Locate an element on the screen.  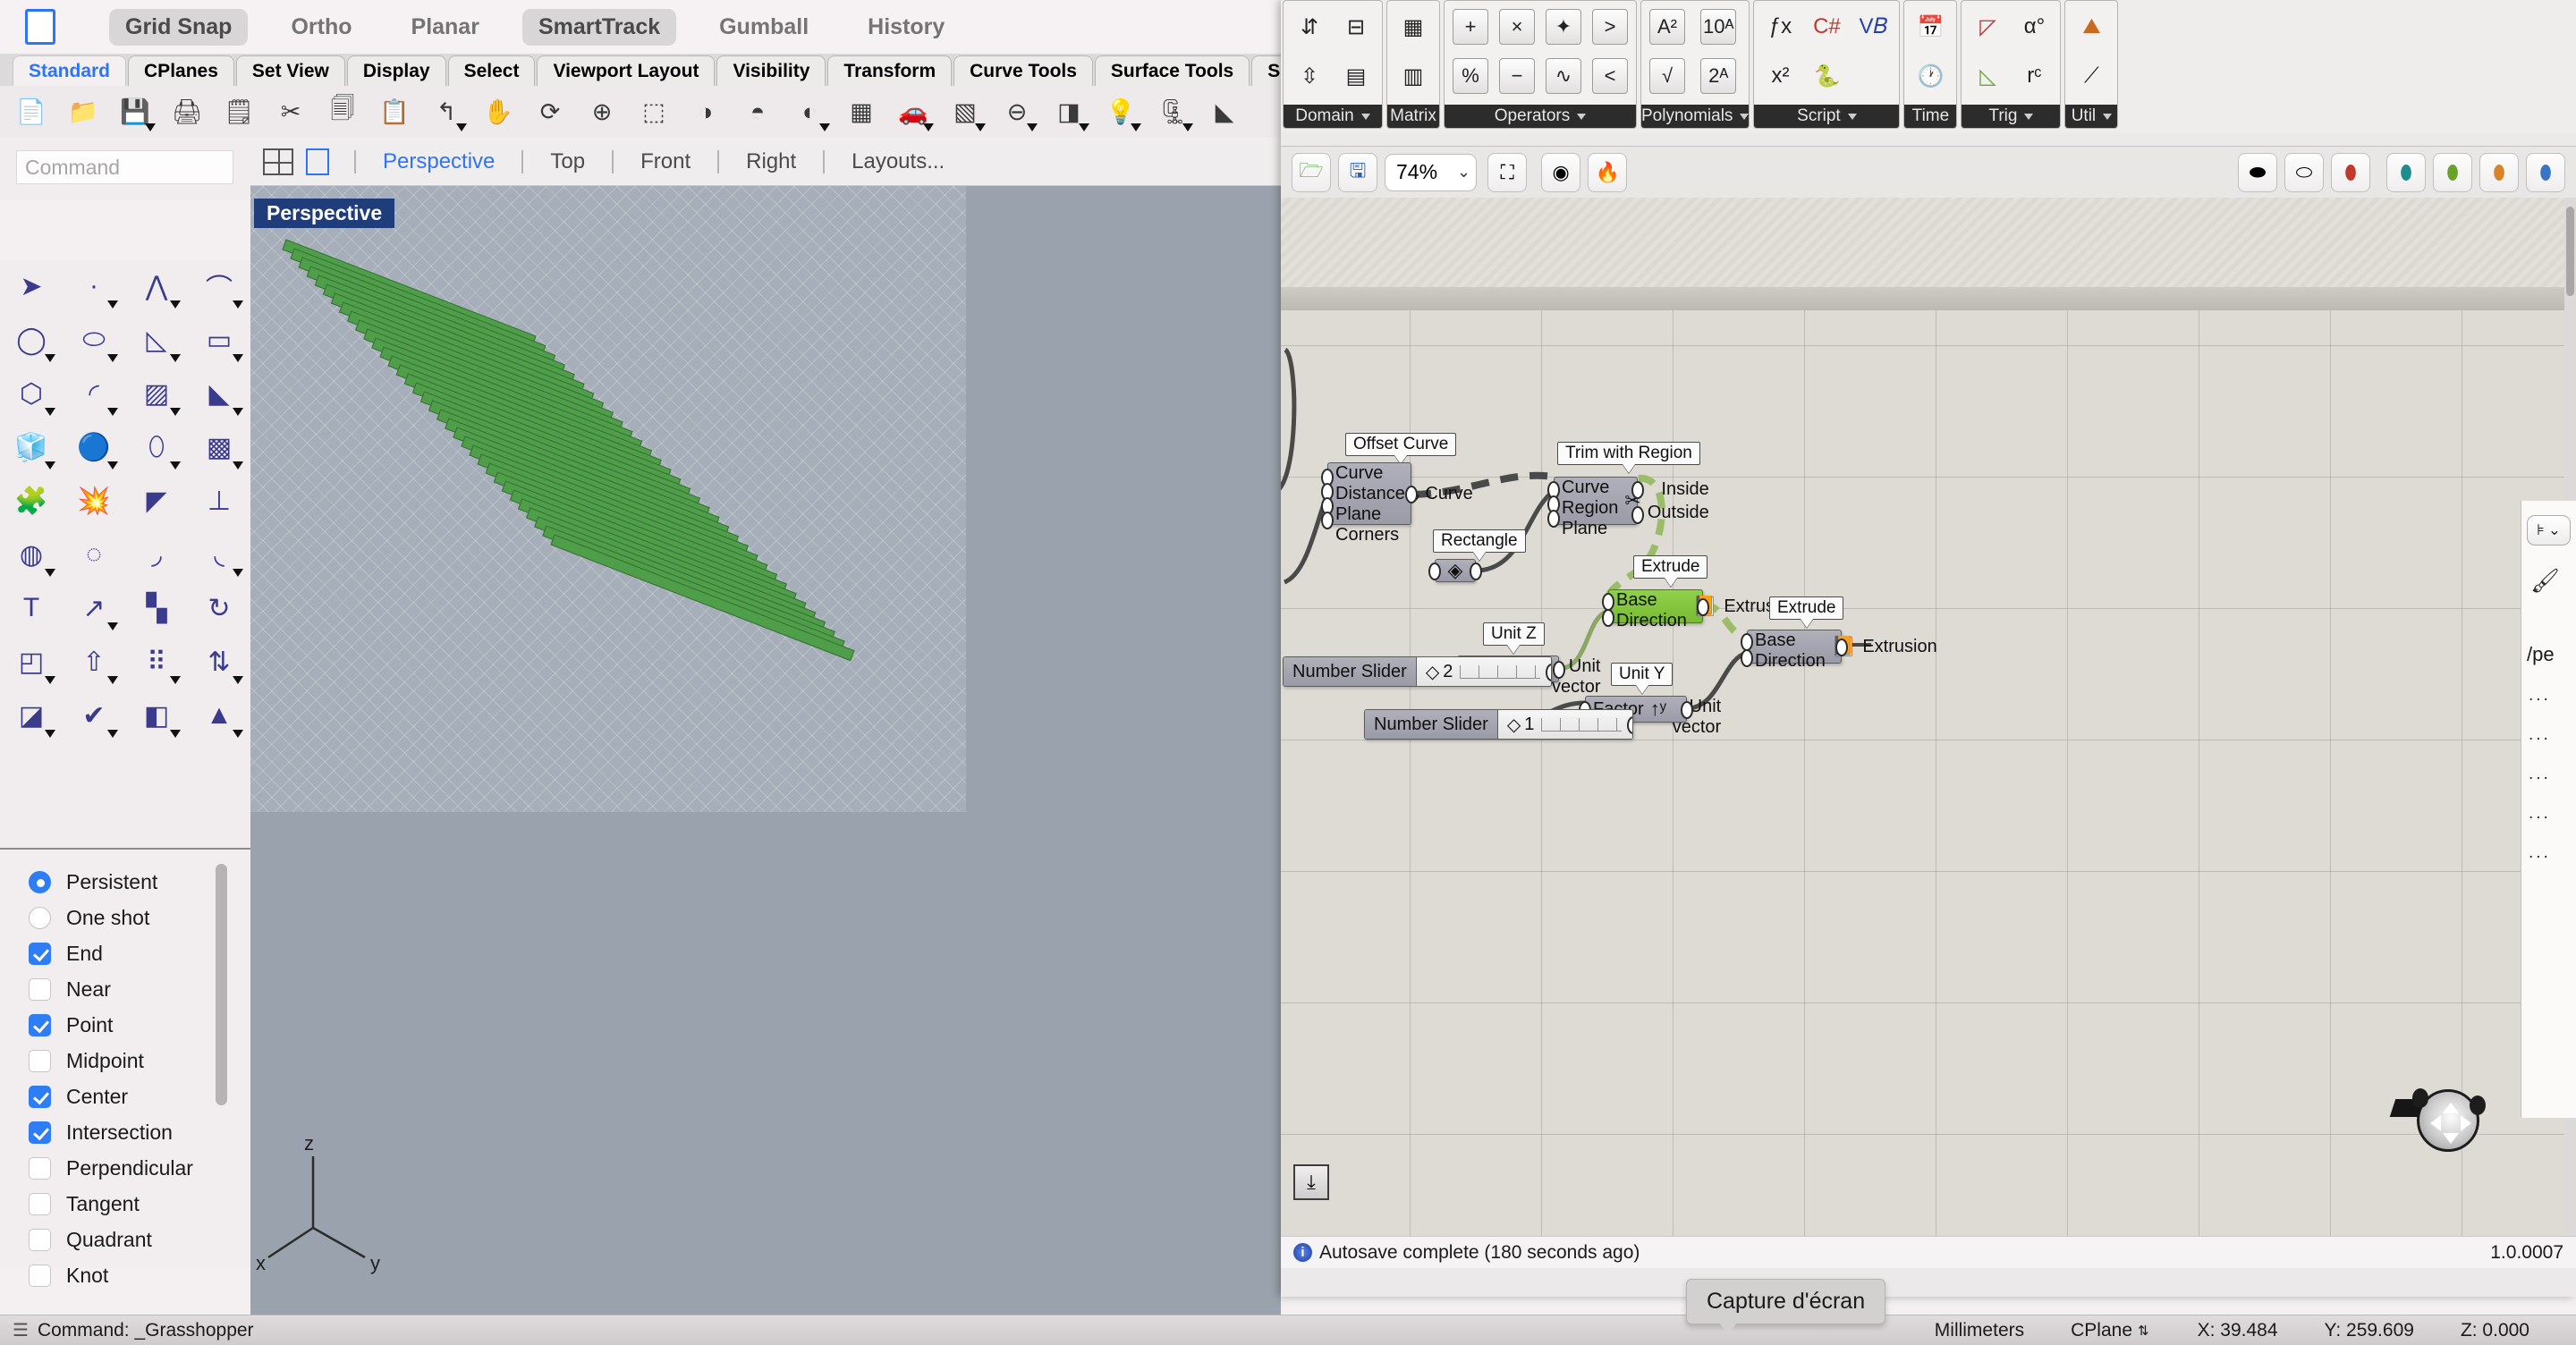
viewport-layout-icon: ▦ is located at coordinates (861, 112).